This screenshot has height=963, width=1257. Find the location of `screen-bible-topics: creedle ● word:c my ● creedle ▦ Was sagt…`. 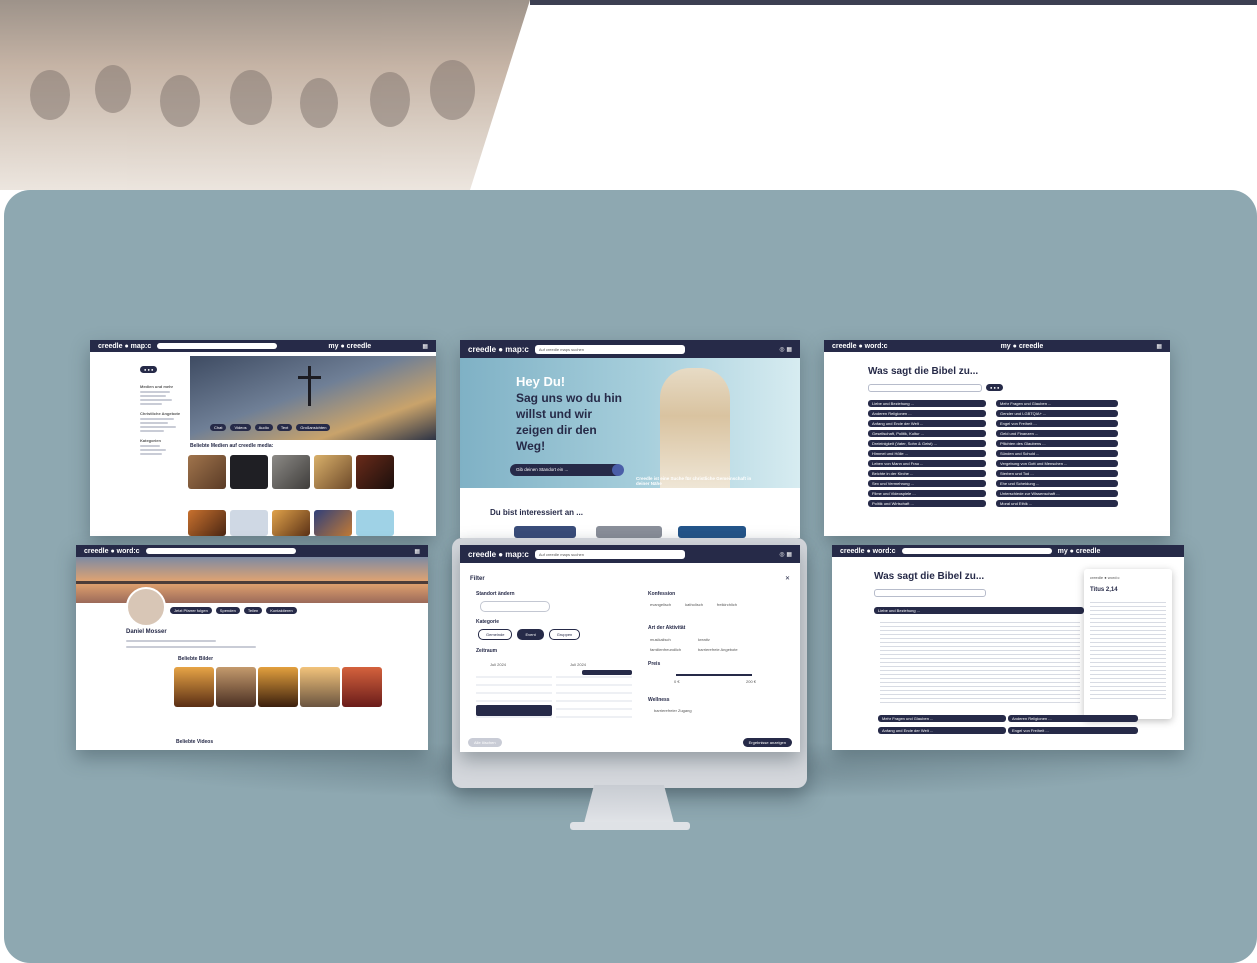

screen-bible-topics: creedle ● word:c my ● creedle ▦ Was sagt… is located at coordinates (997, 438).